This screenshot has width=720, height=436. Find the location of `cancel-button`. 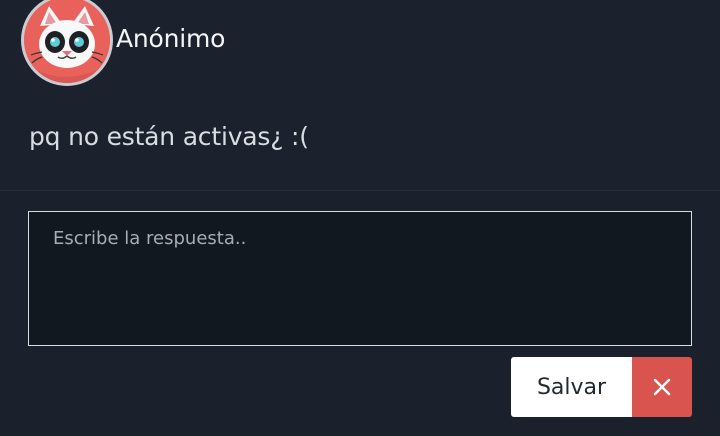

cancel-button is located at coordinates (662, 387).